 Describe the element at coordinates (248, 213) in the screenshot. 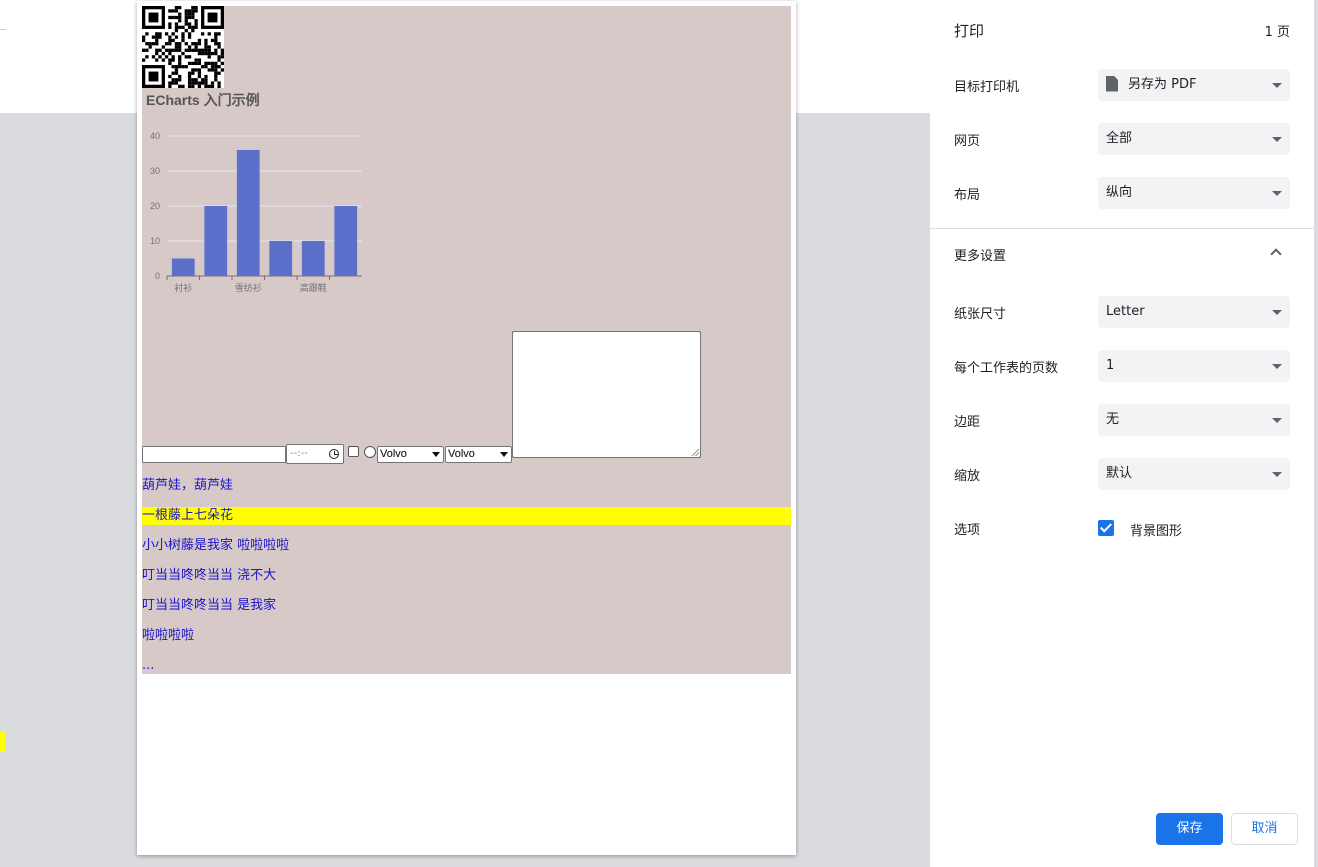

I see `bar-雪纺衫` at that location.